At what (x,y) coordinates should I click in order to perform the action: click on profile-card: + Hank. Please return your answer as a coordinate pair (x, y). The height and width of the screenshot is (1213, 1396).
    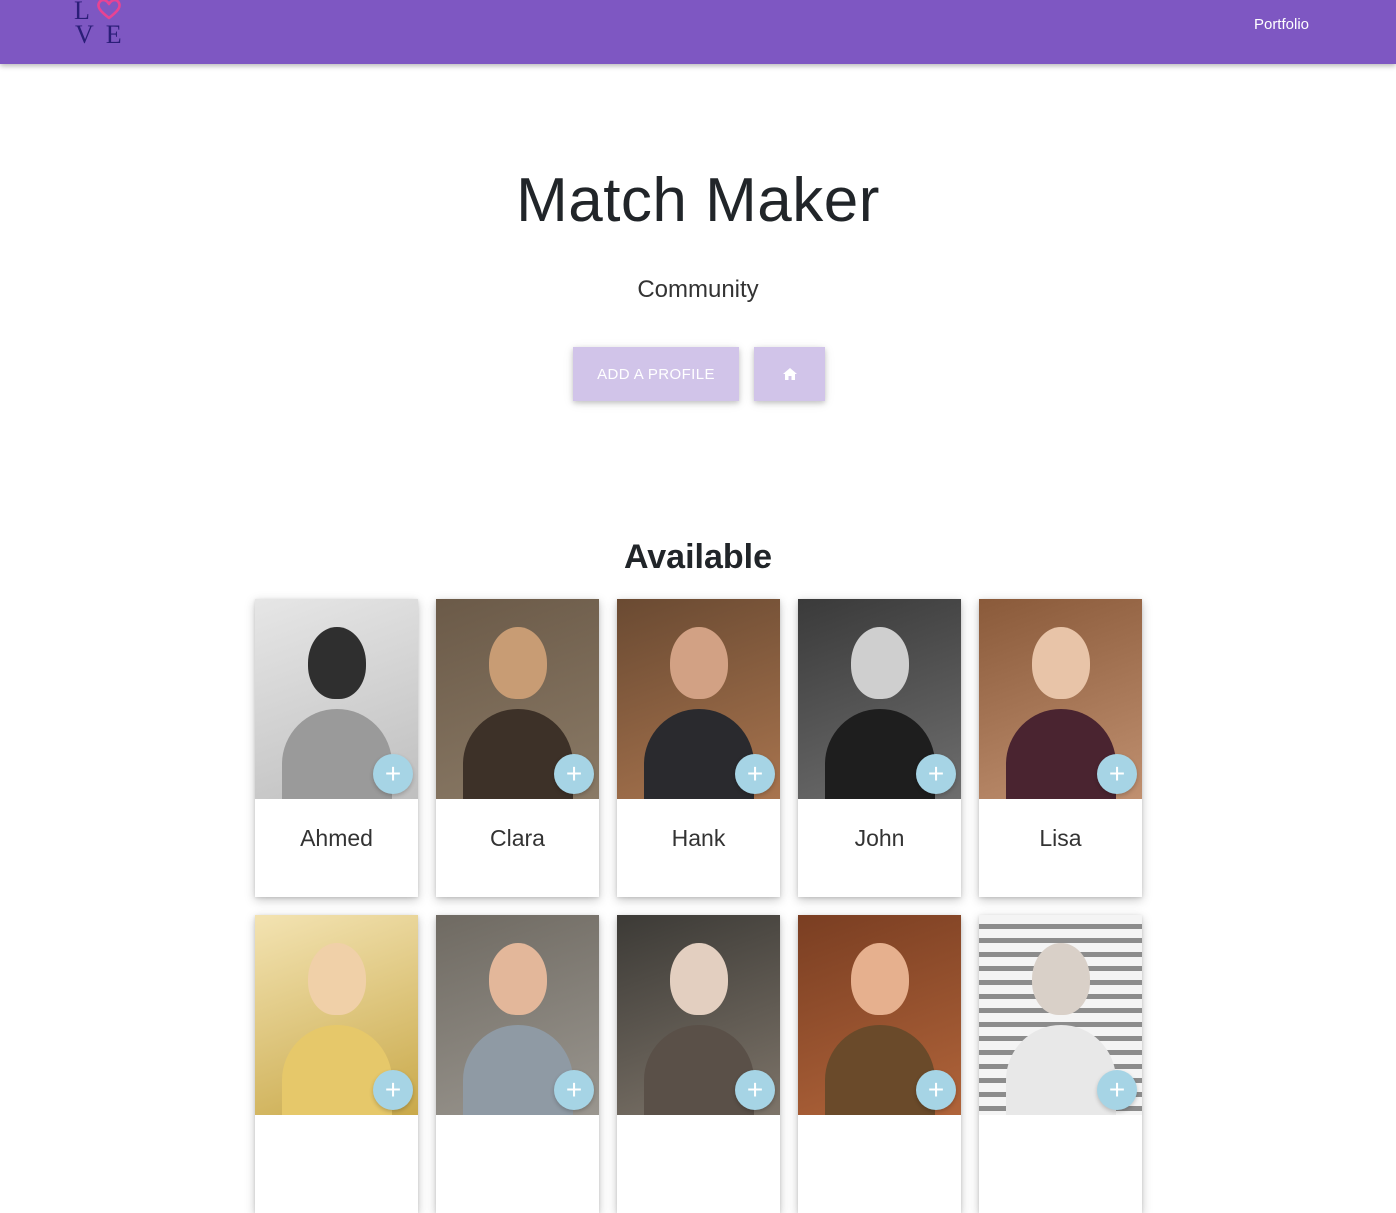
    Looking at the image, I should click on (698, 748).